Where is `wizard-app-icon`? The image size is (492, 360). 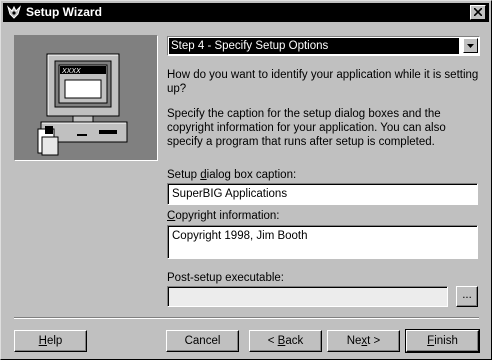
wizard-app-icon is located at coordinates (14, 12).